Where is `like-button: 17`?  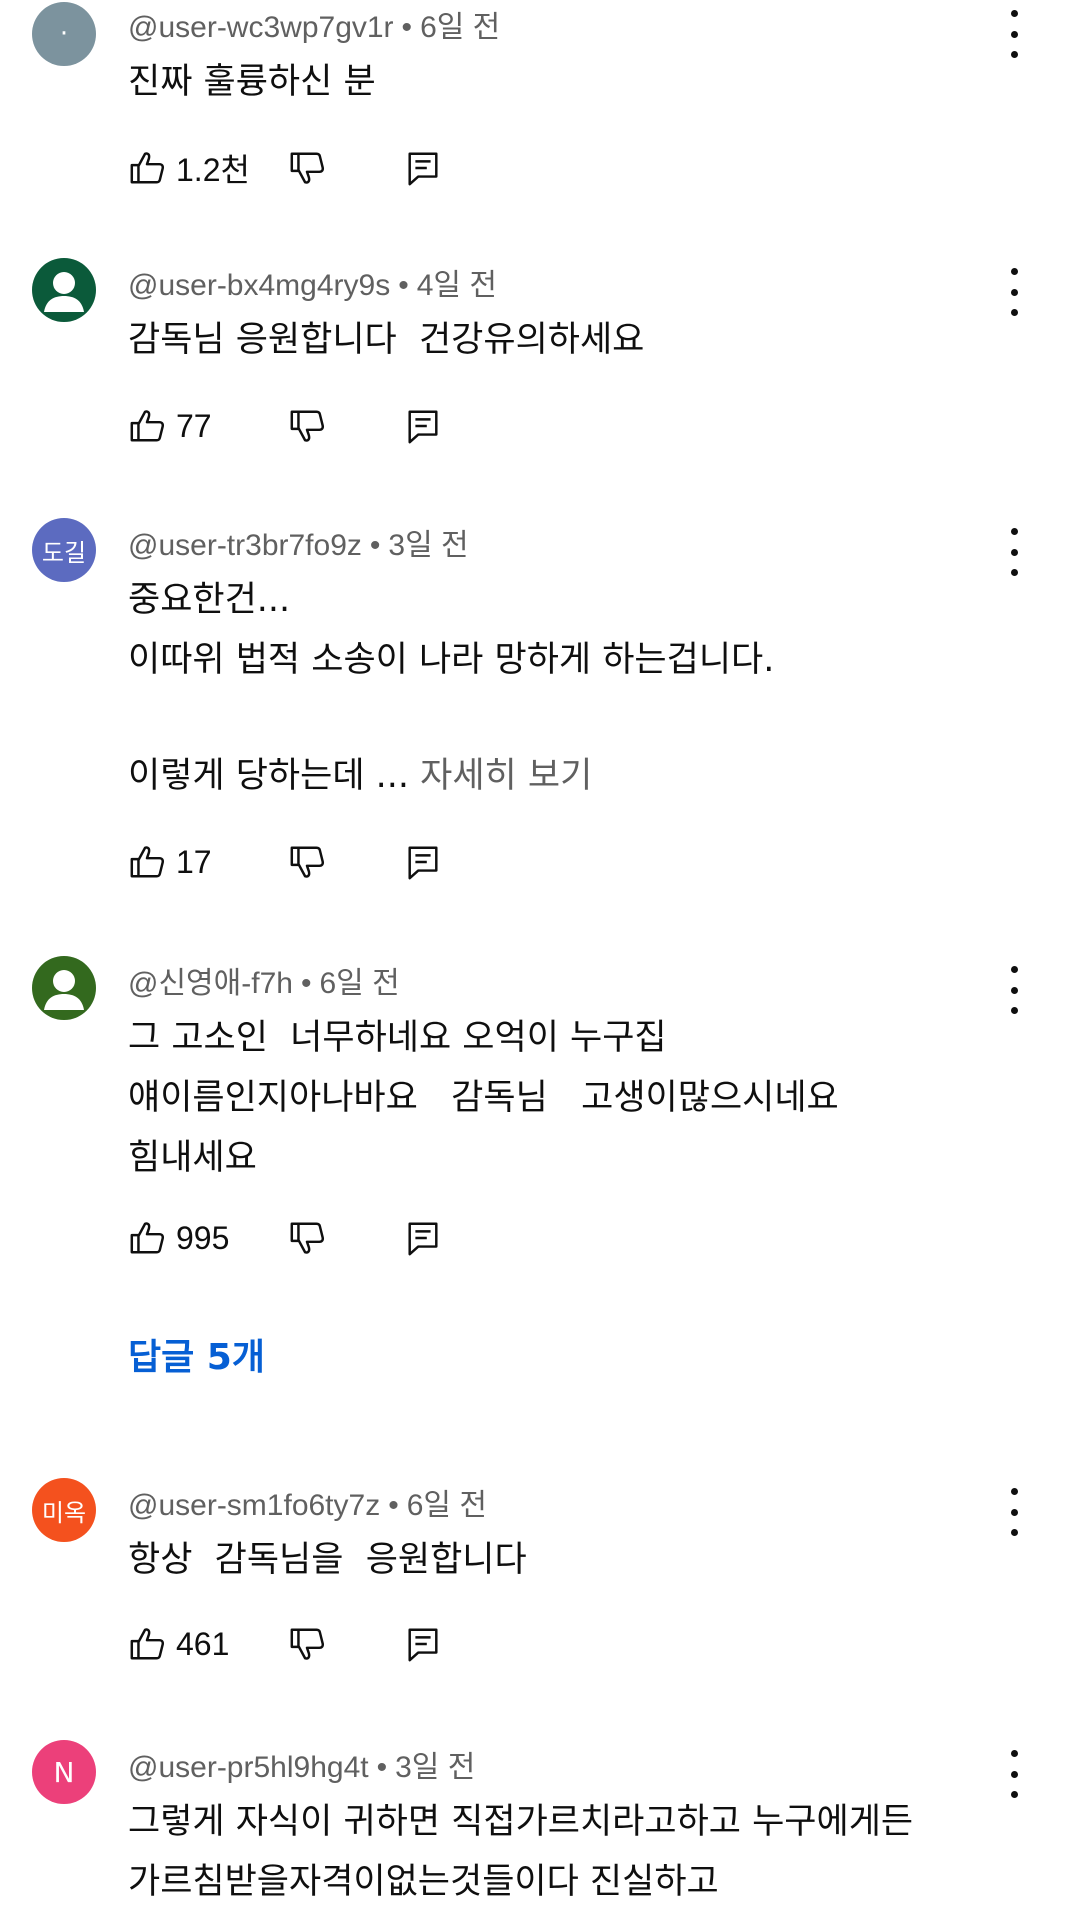
like-button: 17 is located at coordinates (208, 862).